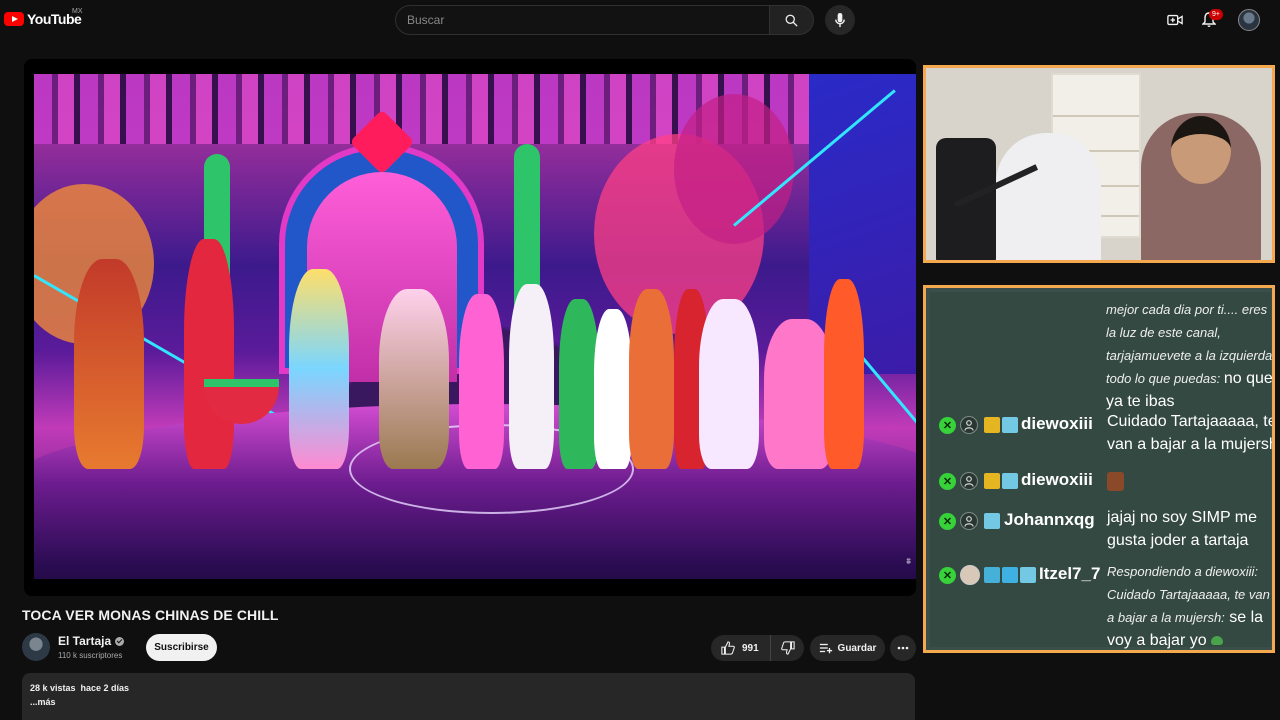  I want to click on subscribe-button: Suscribirse, so click(181, 647).